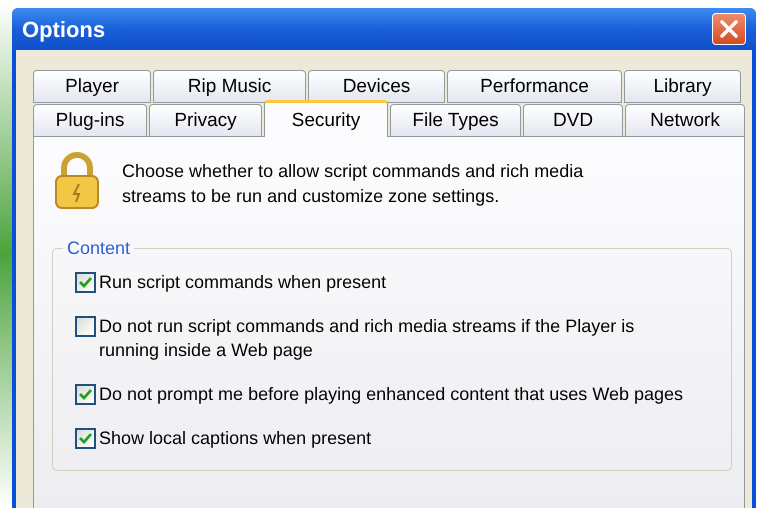 This screenshot has height=508, width=760. Describe the element at coordinates (376, 86) in the screenshot. I see `tab: Devices` at that location.